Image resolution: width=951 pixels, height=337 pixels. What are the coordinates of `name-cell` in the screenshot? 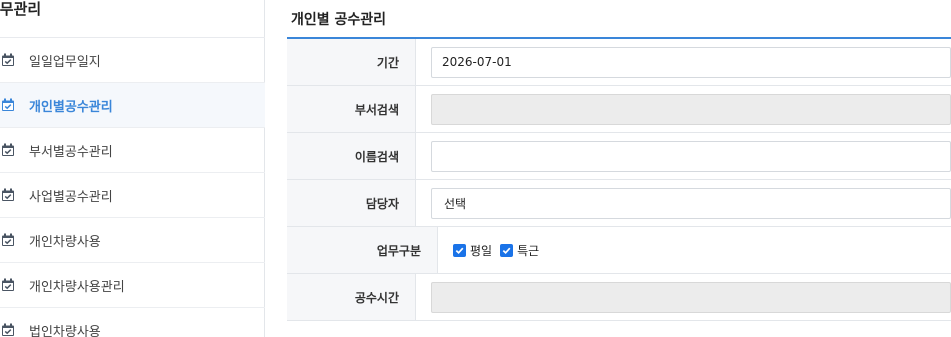 It's located at (683, 156).